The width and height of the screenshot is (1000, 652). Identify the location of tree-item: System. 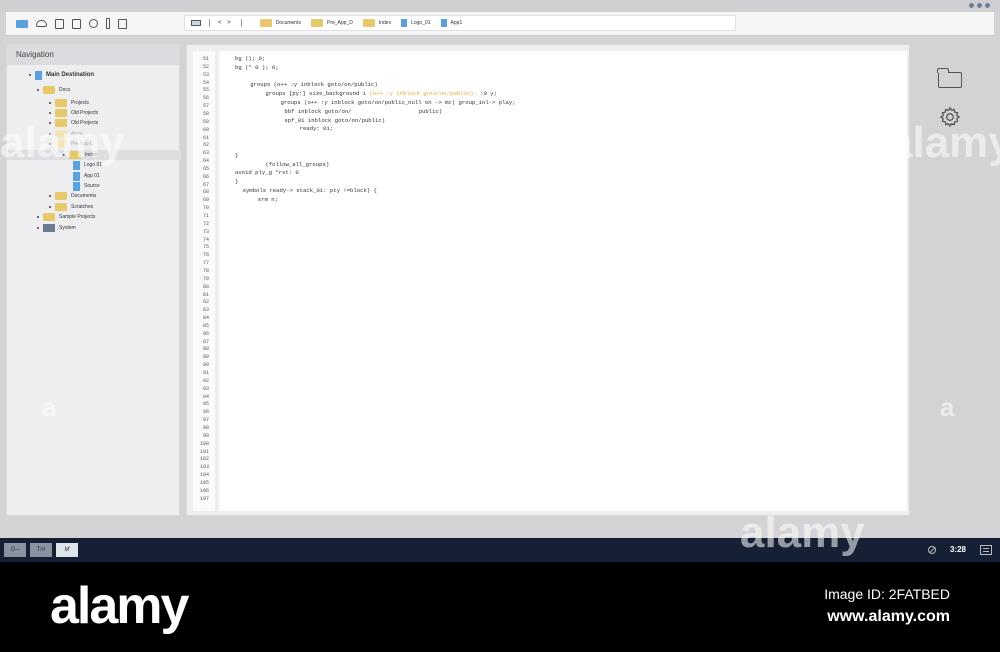
(56, 228).